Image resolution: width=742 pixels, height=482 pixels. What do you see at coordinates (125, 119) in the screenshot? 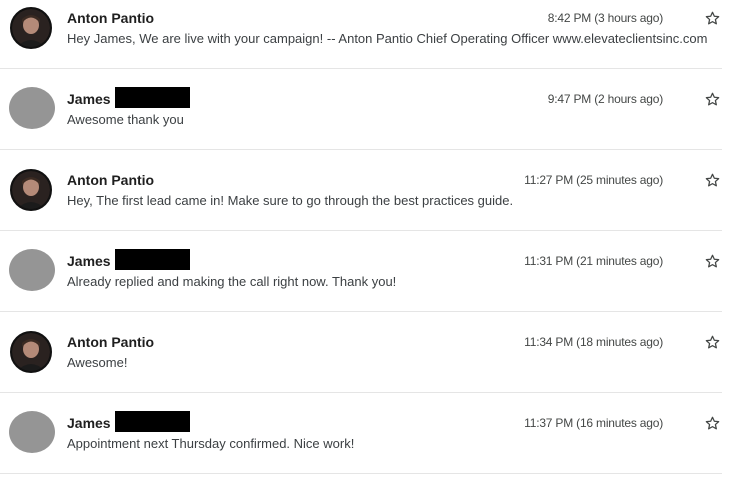
I see `message-snippet: Awesome thank you` at bounding box center [125, 119].